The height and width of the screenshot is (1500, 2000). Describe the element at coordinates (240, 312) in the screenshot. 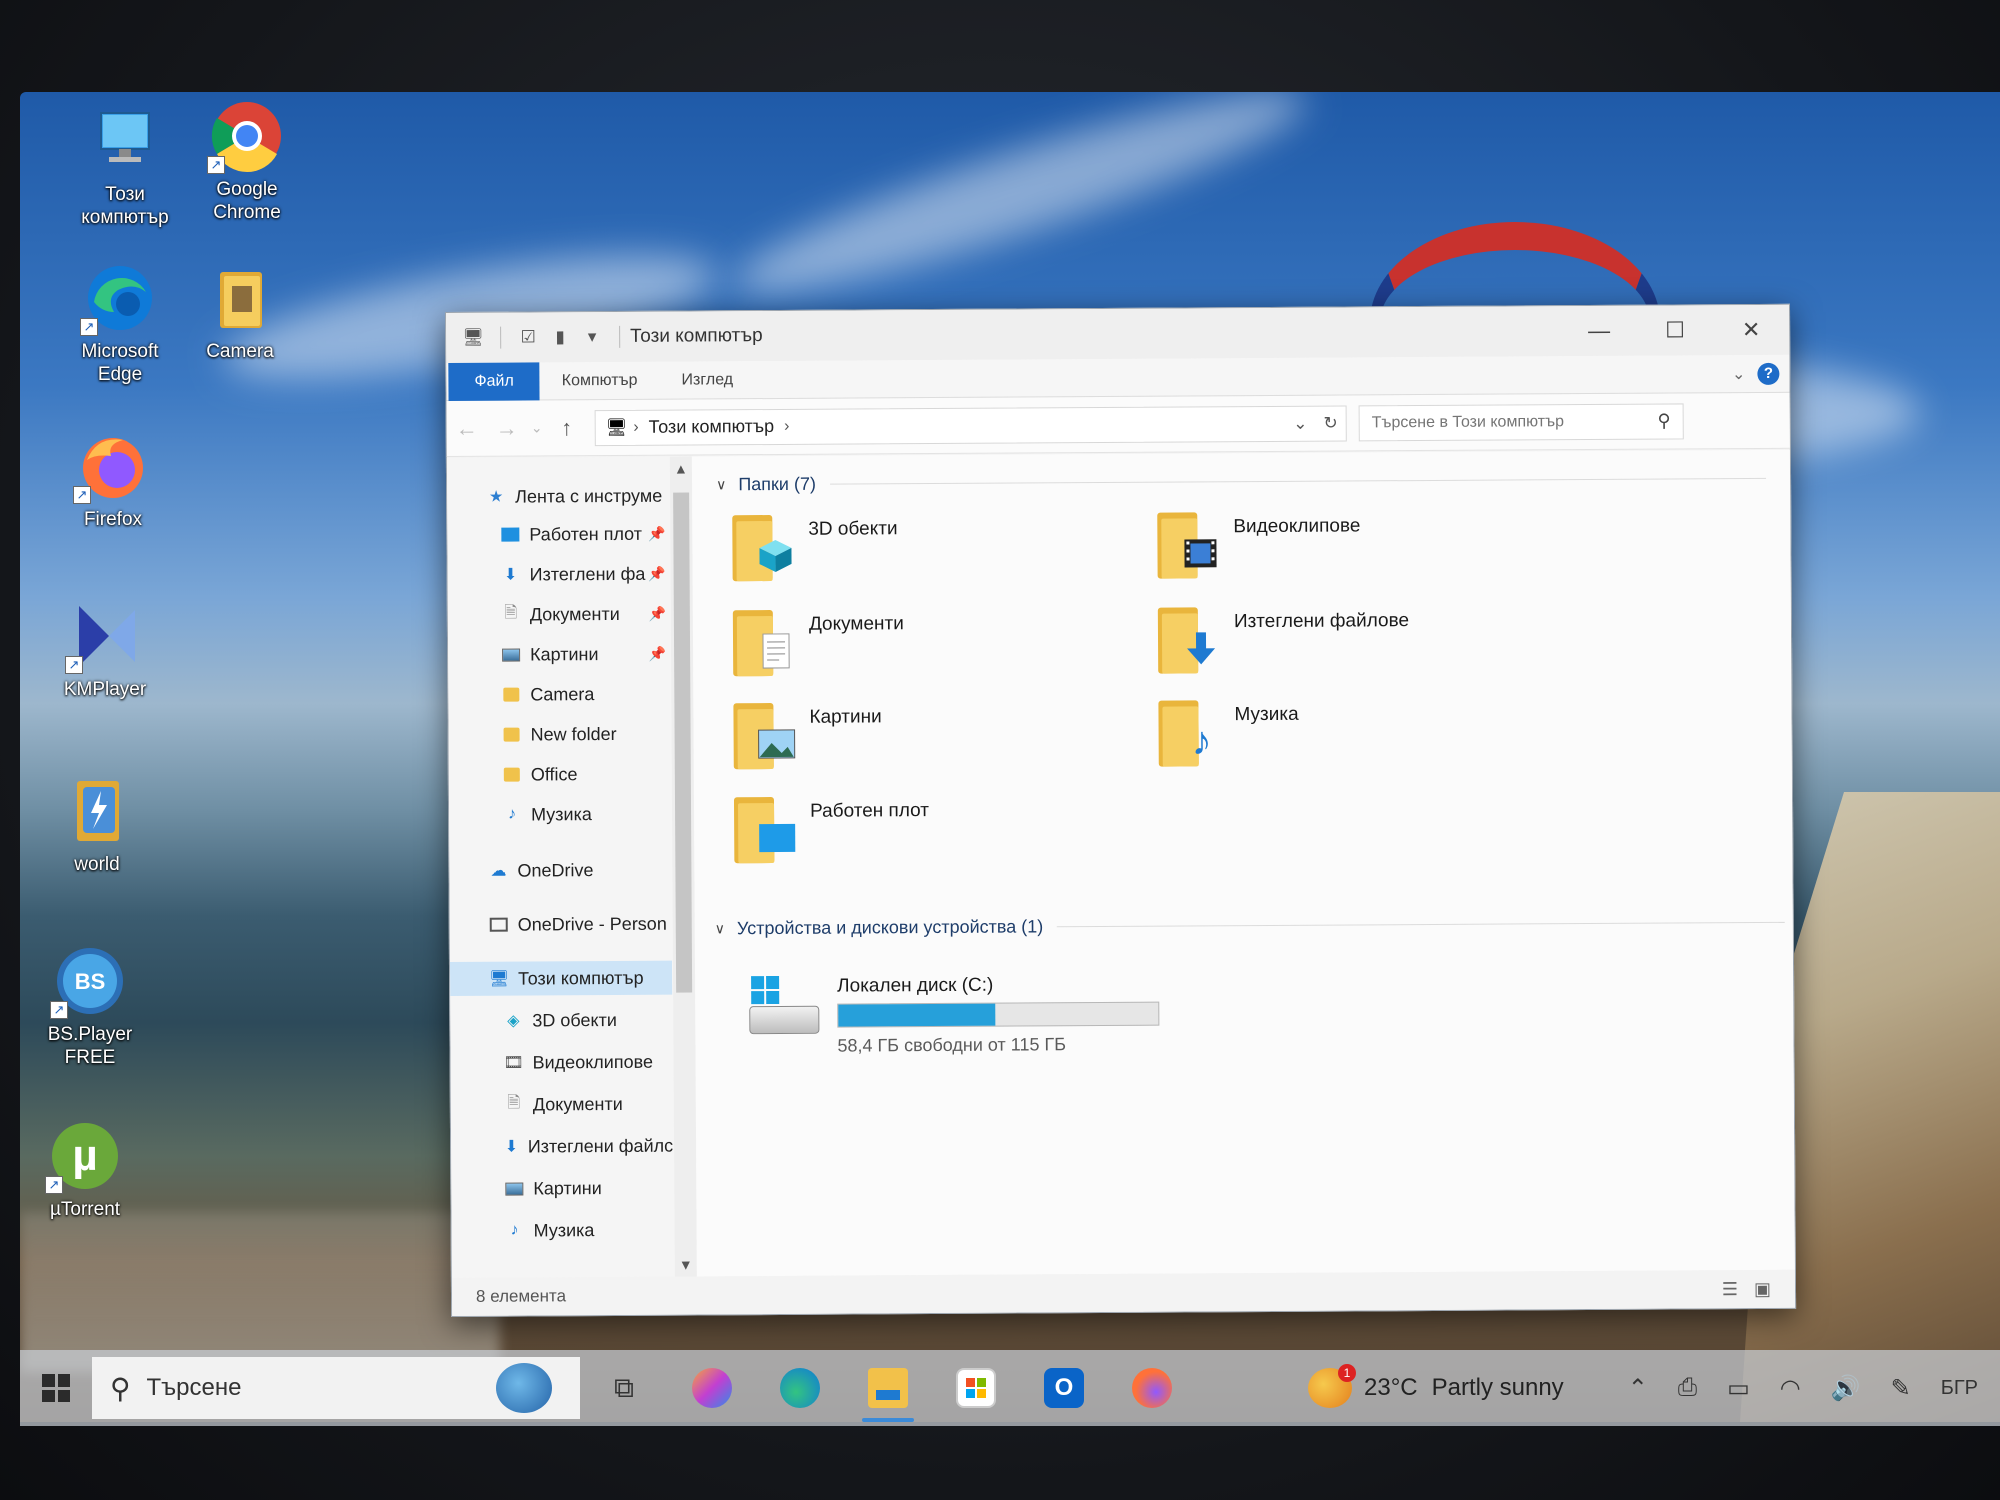

I see `desktop-icon-camera-folder: Camera` at that location.